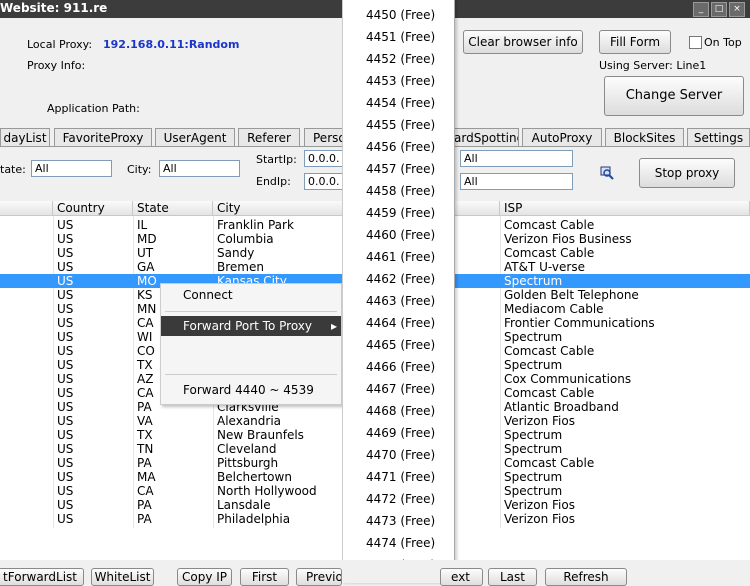  Describe the element at coordinates (71, 168) in the screenshot. I see `state-select: All` at that location.